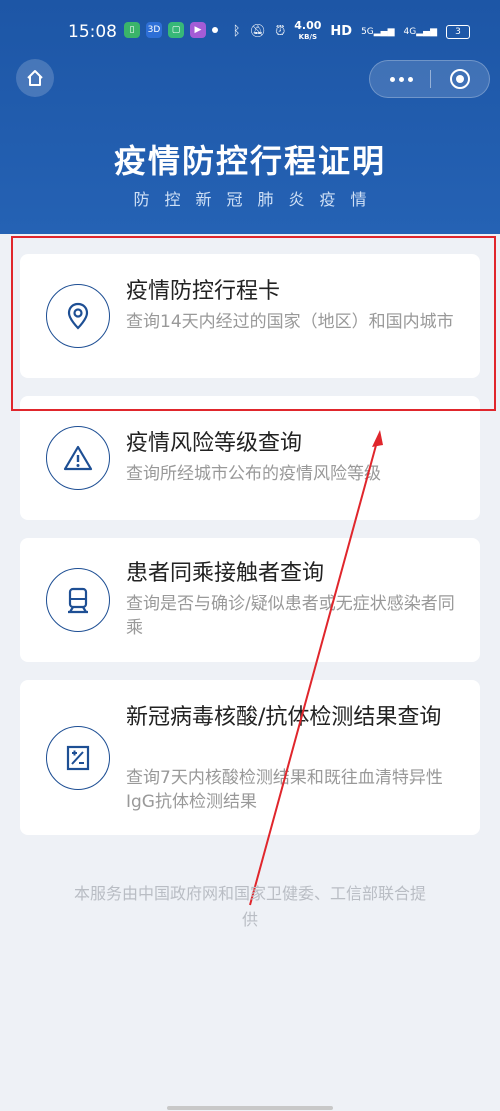 This screenshot has height=1111, width=500. I want to click on footer-note: 本服务由中国政府网和国家卫健委、工信部联合提供, so click(249, 906).